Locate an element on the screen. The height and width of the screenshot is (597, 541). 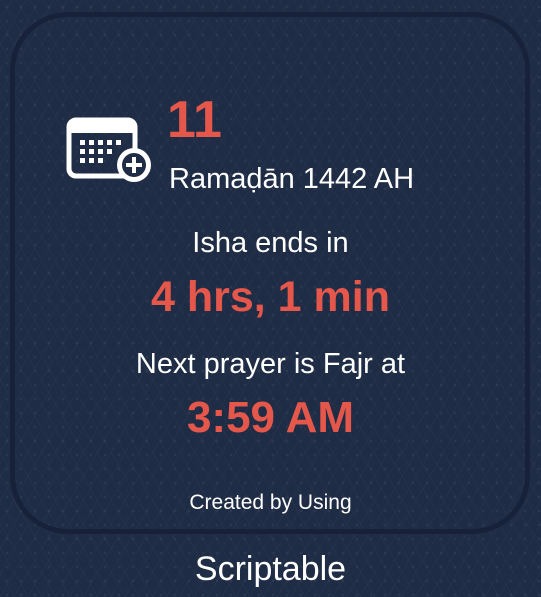
next-prayer-time: 3:59 AM is located at coordinates (270, 417).